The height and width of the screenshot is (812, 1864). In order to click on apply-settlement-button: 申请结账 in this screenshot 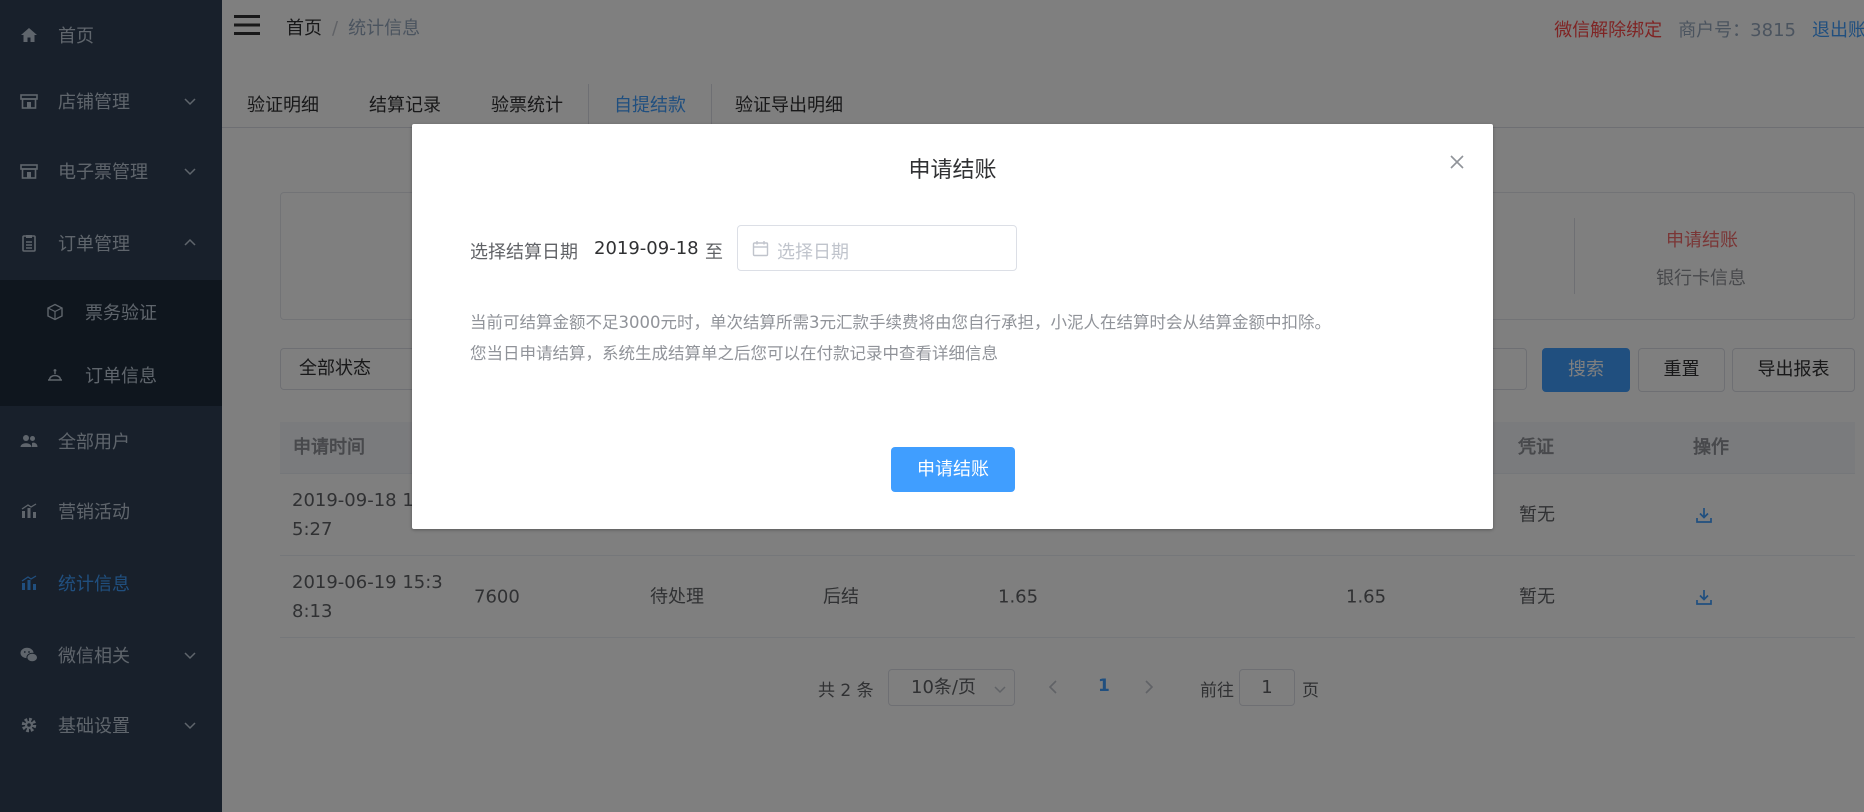, I will do `click(953, 469)`.